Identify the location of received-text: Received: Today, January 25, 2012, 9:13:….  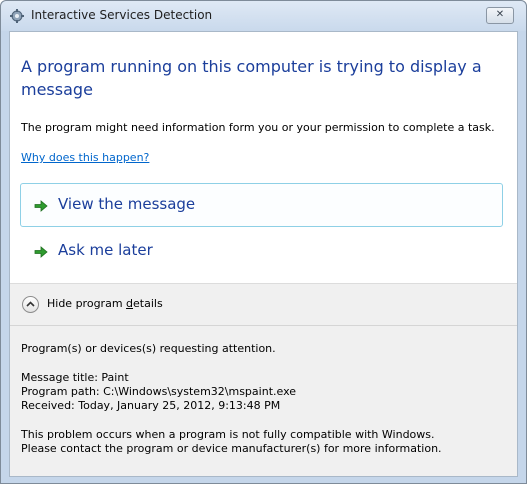
(151, 405).